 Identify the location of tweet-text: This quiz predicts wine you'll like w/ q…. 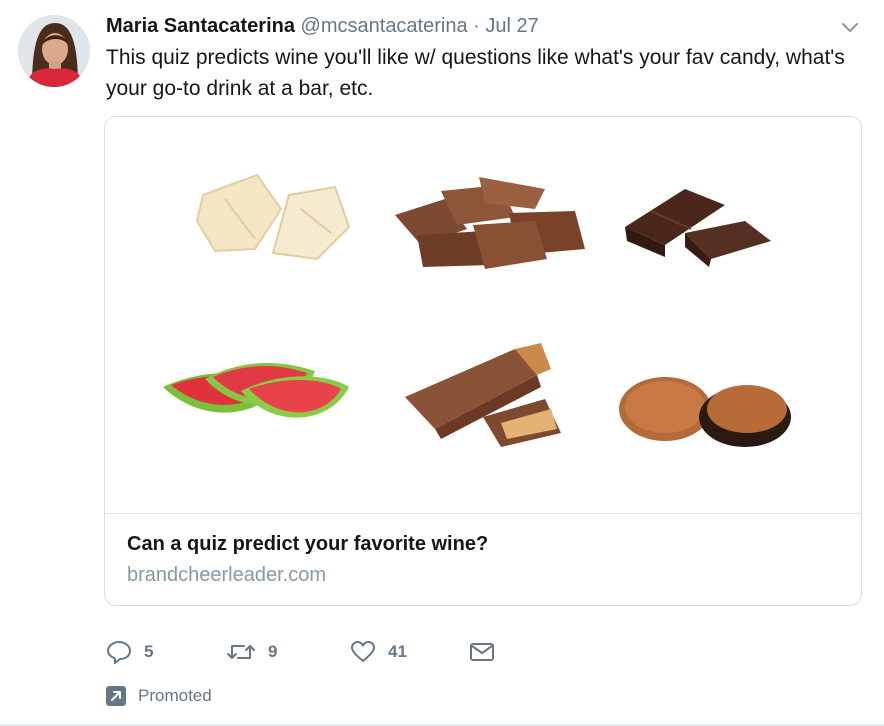
(475, 73).